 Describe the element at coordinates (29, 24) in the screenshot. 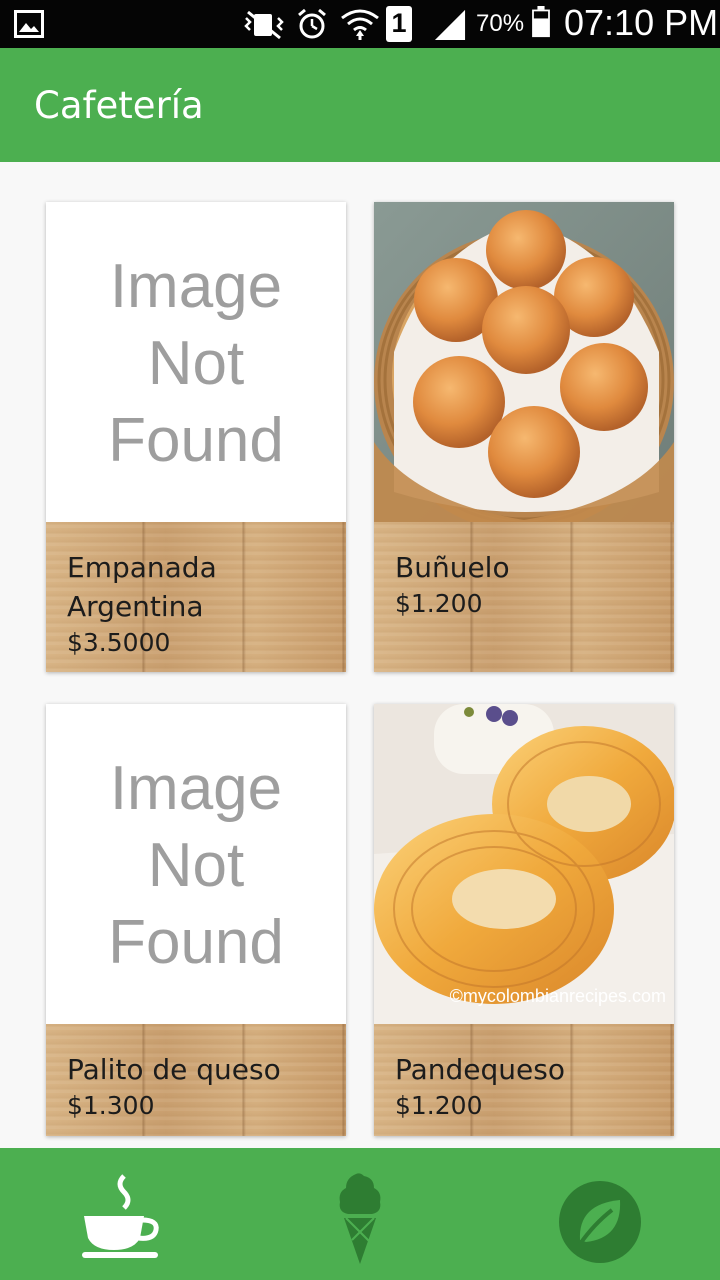

I see `gallery-icon` at that location.